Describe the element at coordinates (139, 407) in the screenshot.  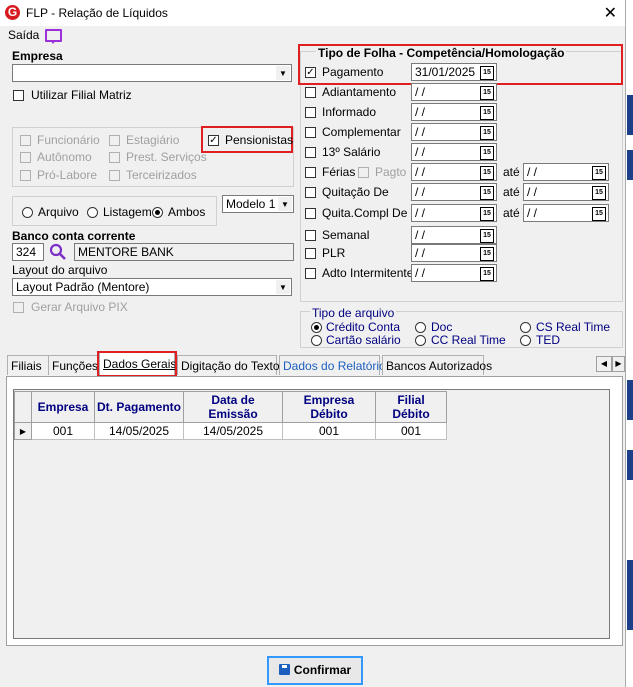
I see `grid-header-dt-pagamento: Dt. Pagamento` at that location.